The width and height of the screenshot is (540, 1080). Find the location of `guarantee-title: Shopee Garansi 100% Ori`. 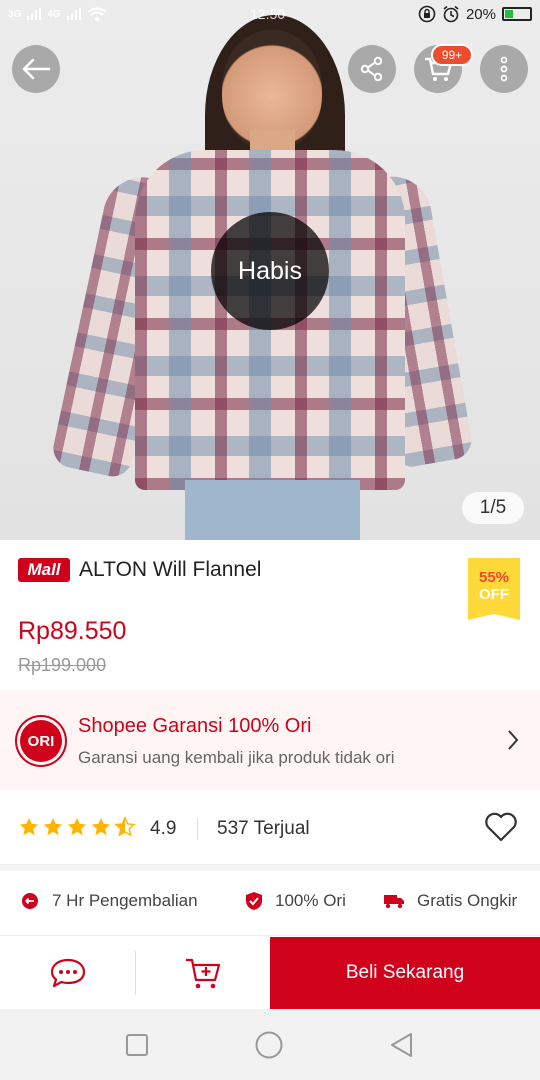

guarantee-title: Shopee Garansi 100% Ori is located at coordinates (195, 726).